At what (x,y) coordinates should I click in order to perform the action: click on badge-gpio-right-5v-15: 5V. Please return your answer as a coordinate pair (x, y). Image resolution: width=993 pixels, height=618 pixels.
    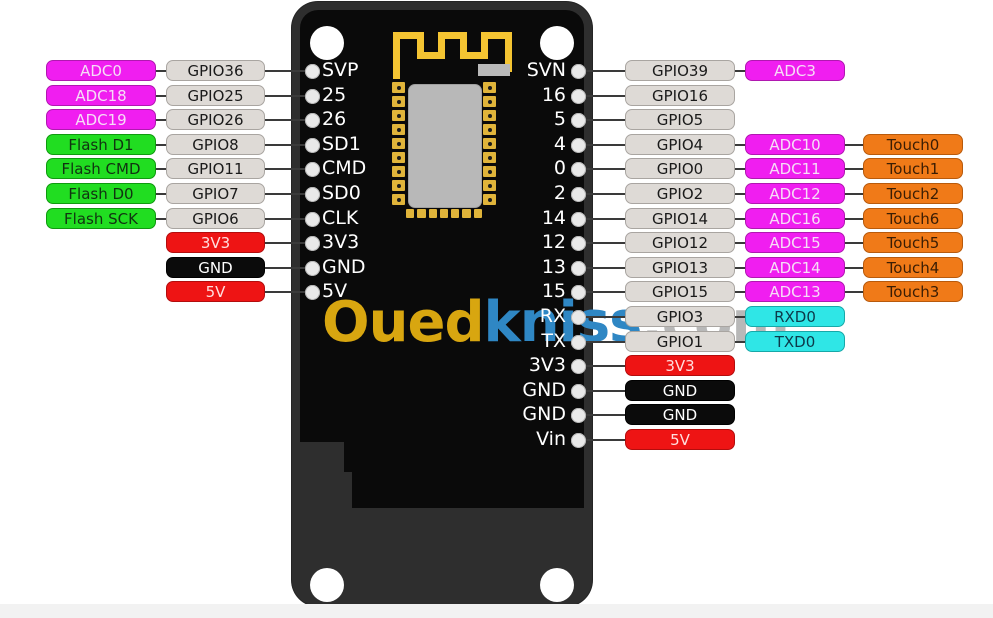
    Looking at the image, I should click on (680, 439).